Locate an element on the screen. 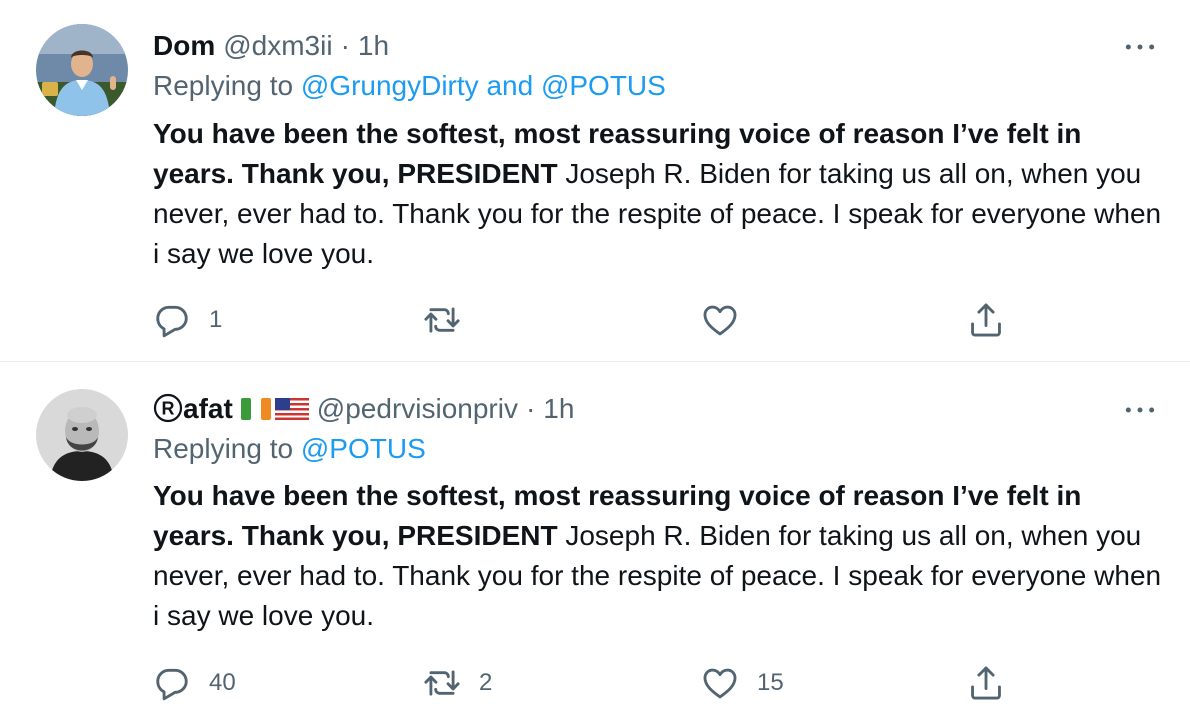  reply-count: 1 is located at coordinates (216, 319).